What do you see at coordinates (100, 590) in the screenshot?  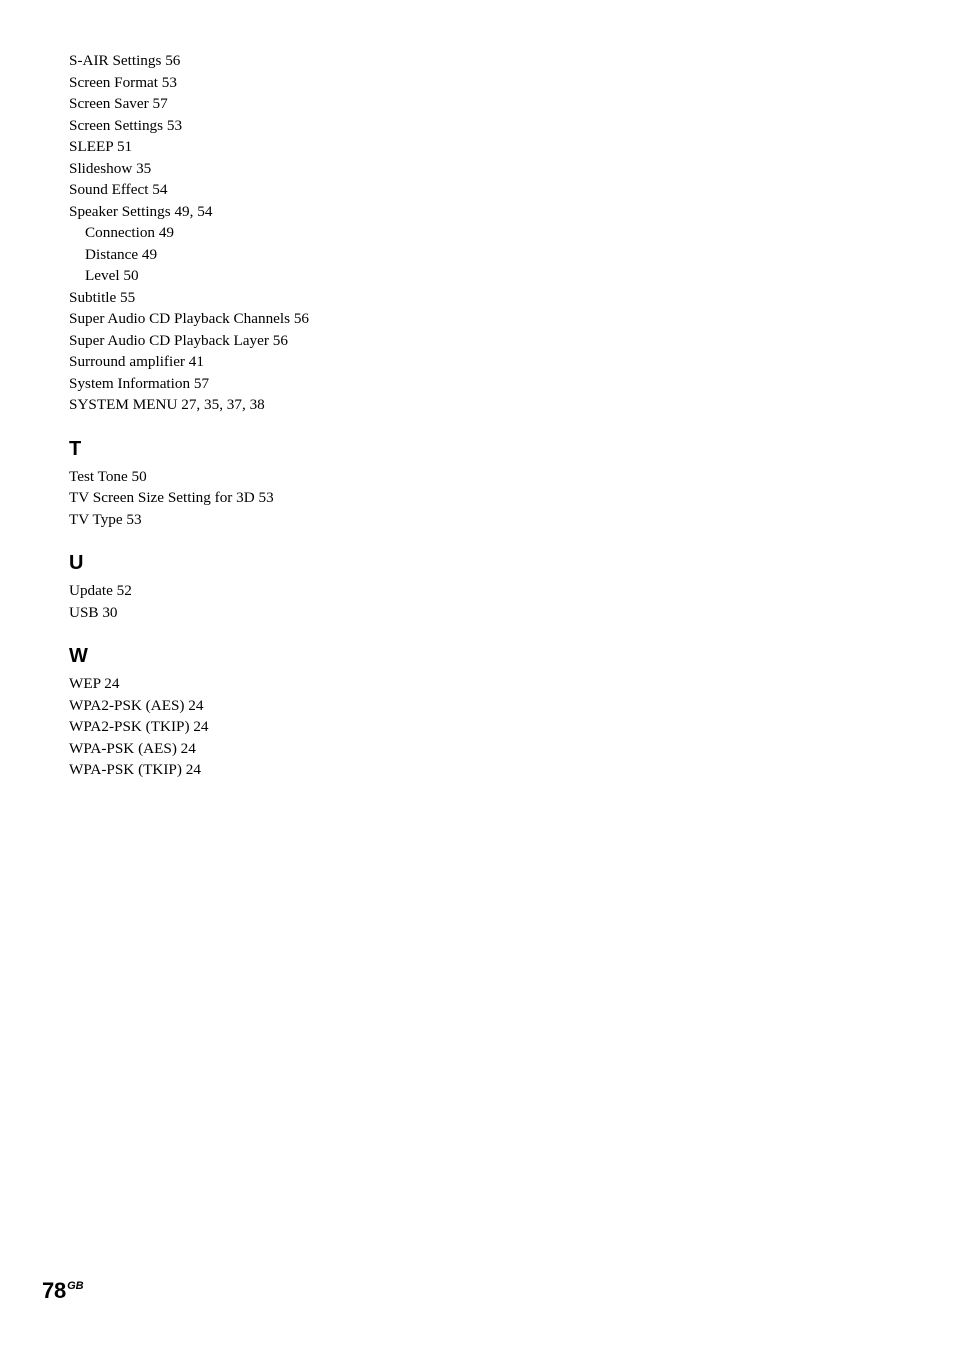 I see `index-entry: Update 52` at bounding box center [100, 590].